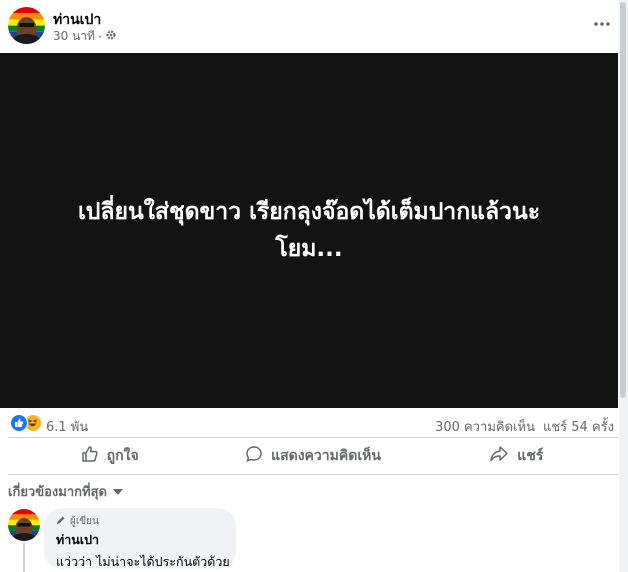 This screenshot has width=628, height=572. What do you see at coordinates (530, 456) in the screenshot?
I see `share-label: แชร์` at bounding box center [530, 456].